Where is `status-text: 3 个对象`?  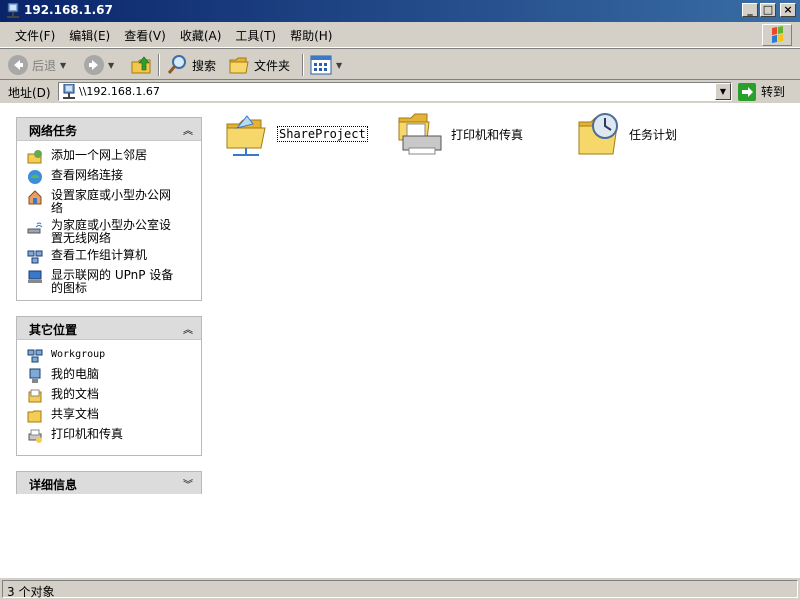 status-text: 3 个对象 is located at coordinates (31, 592).